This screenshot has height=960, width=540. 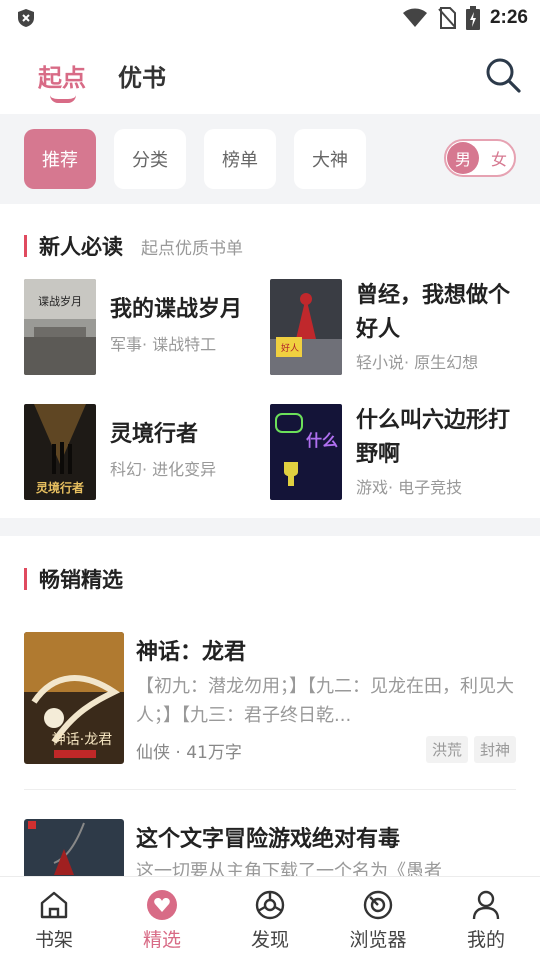 What do you see at coordinates (486, 905) in the screenshot?
I see `profile-icon` at bounding box center [486, 905].